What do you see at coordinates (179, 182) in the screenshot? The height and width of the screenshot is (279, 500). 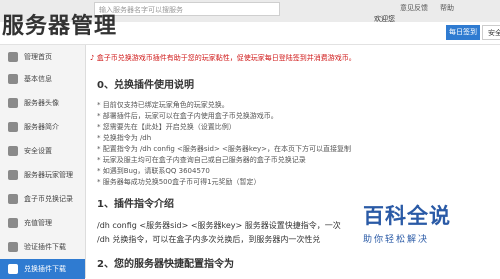 I see `instruction-line: * 服务器每成功兑换500盒子币可得1元奖励（暂定）` at bounding box center [179, 182].